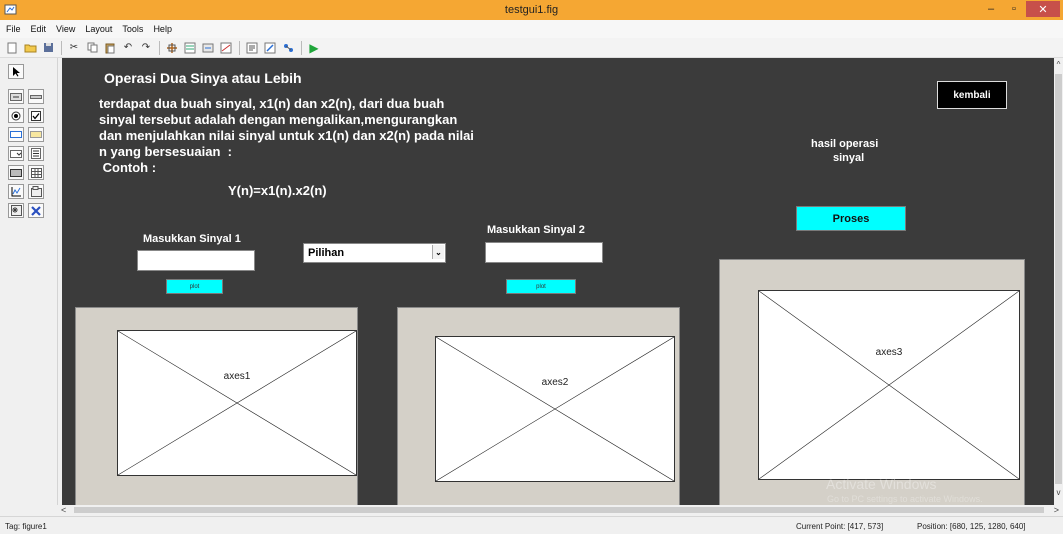  Describe the element at coordinates (849, 158) in the screenshot. I see `hasil-operasi-label-line2: sinyal` at that location.